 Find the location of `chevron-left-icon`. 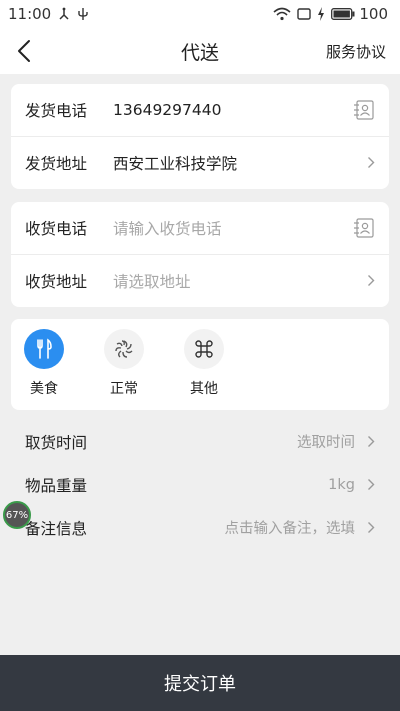

chevron-left-icon is located at coordinates (24, 51).